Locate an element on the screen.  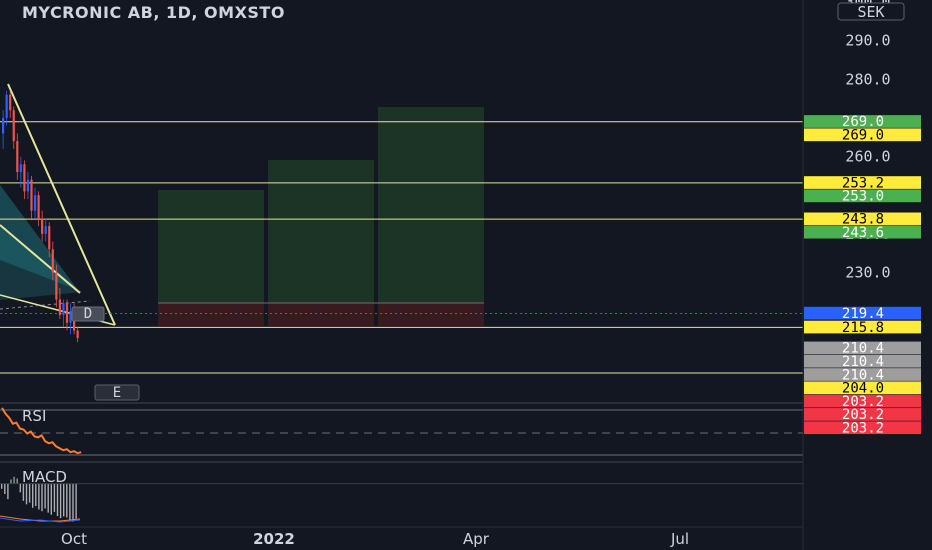
price-tick-label: 260.0 is located at coordinates (867, 157).